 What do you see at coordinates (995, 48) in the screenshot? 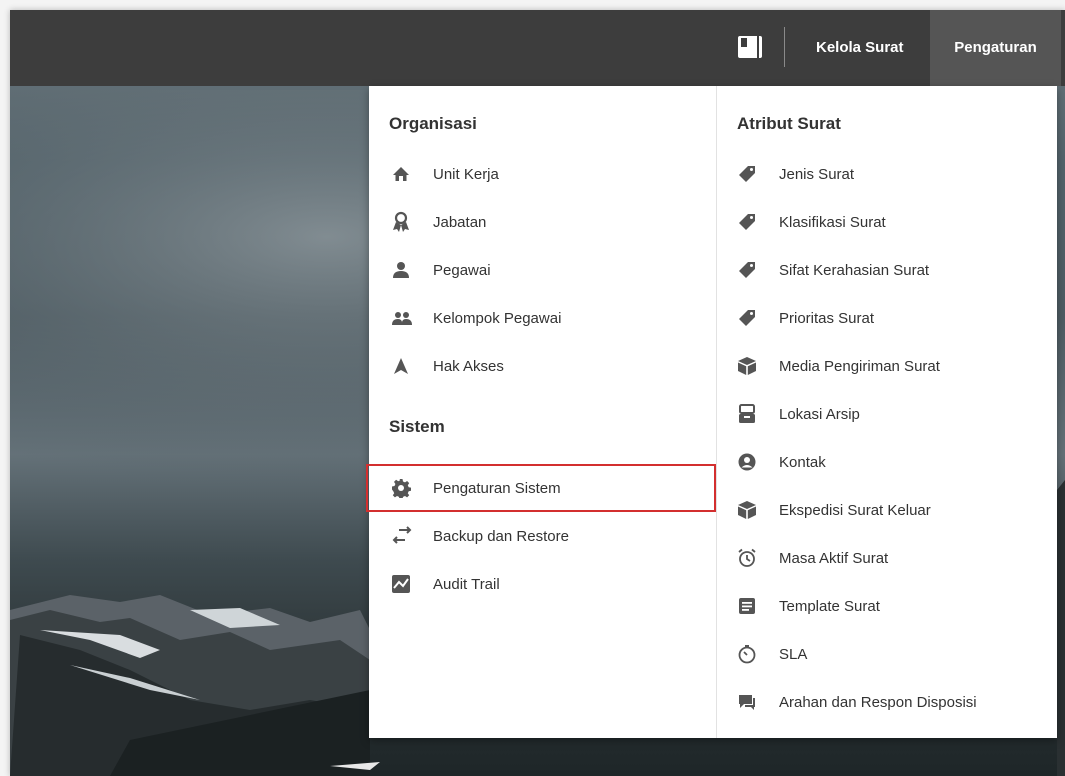
I see `nav-pengaturan: Pengaturan` at bounding box center [995, 48].